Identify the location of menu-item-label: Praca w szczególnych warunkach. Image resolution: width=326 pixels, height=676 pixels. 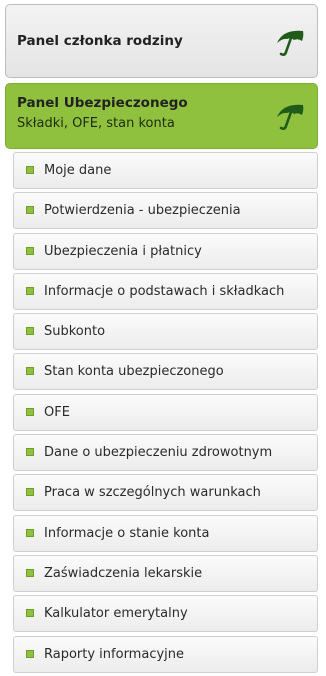
(152, 493).